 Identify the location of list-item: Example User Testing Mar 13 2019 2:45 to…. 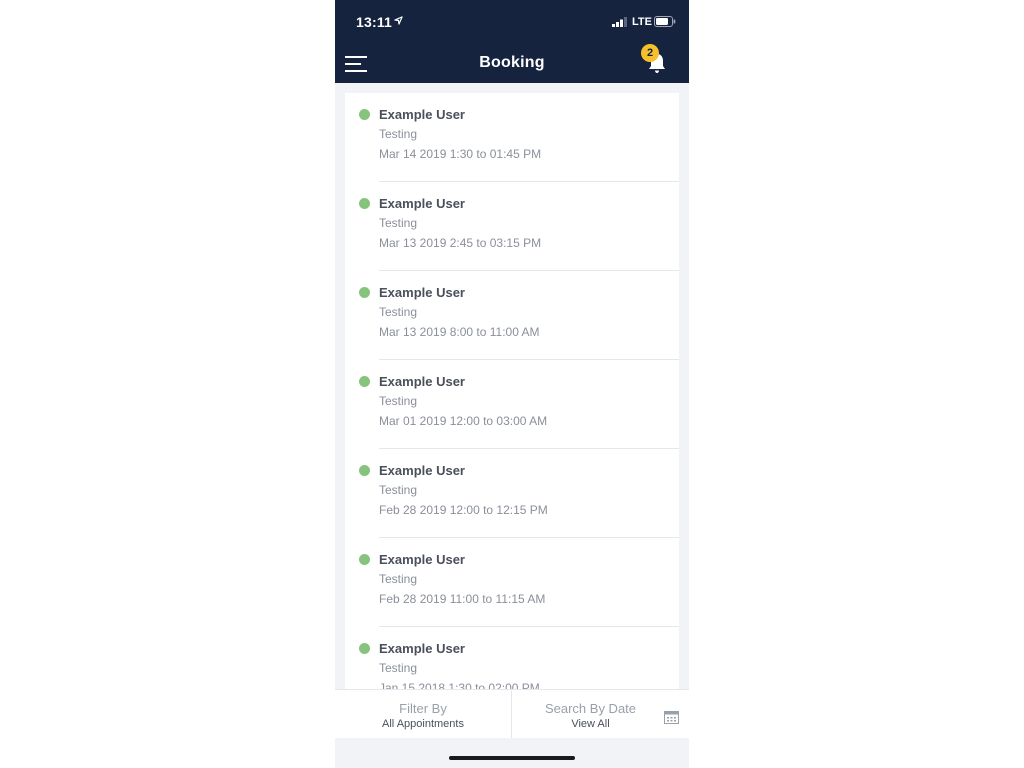
(512, 226).